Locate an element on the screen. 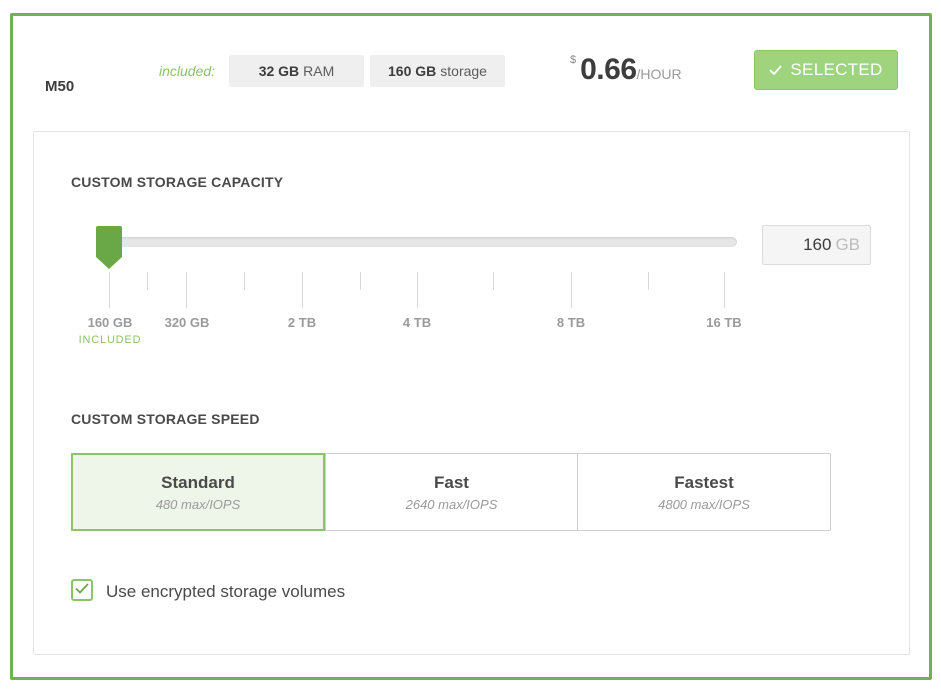  storage-label: storage is located at coordinates (463, 71).